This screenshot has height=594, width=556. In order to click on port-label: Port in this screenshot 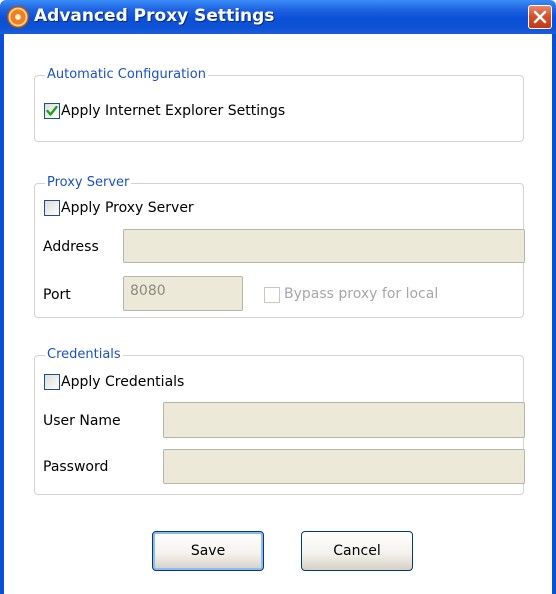, I will do `click(57, 295)`.